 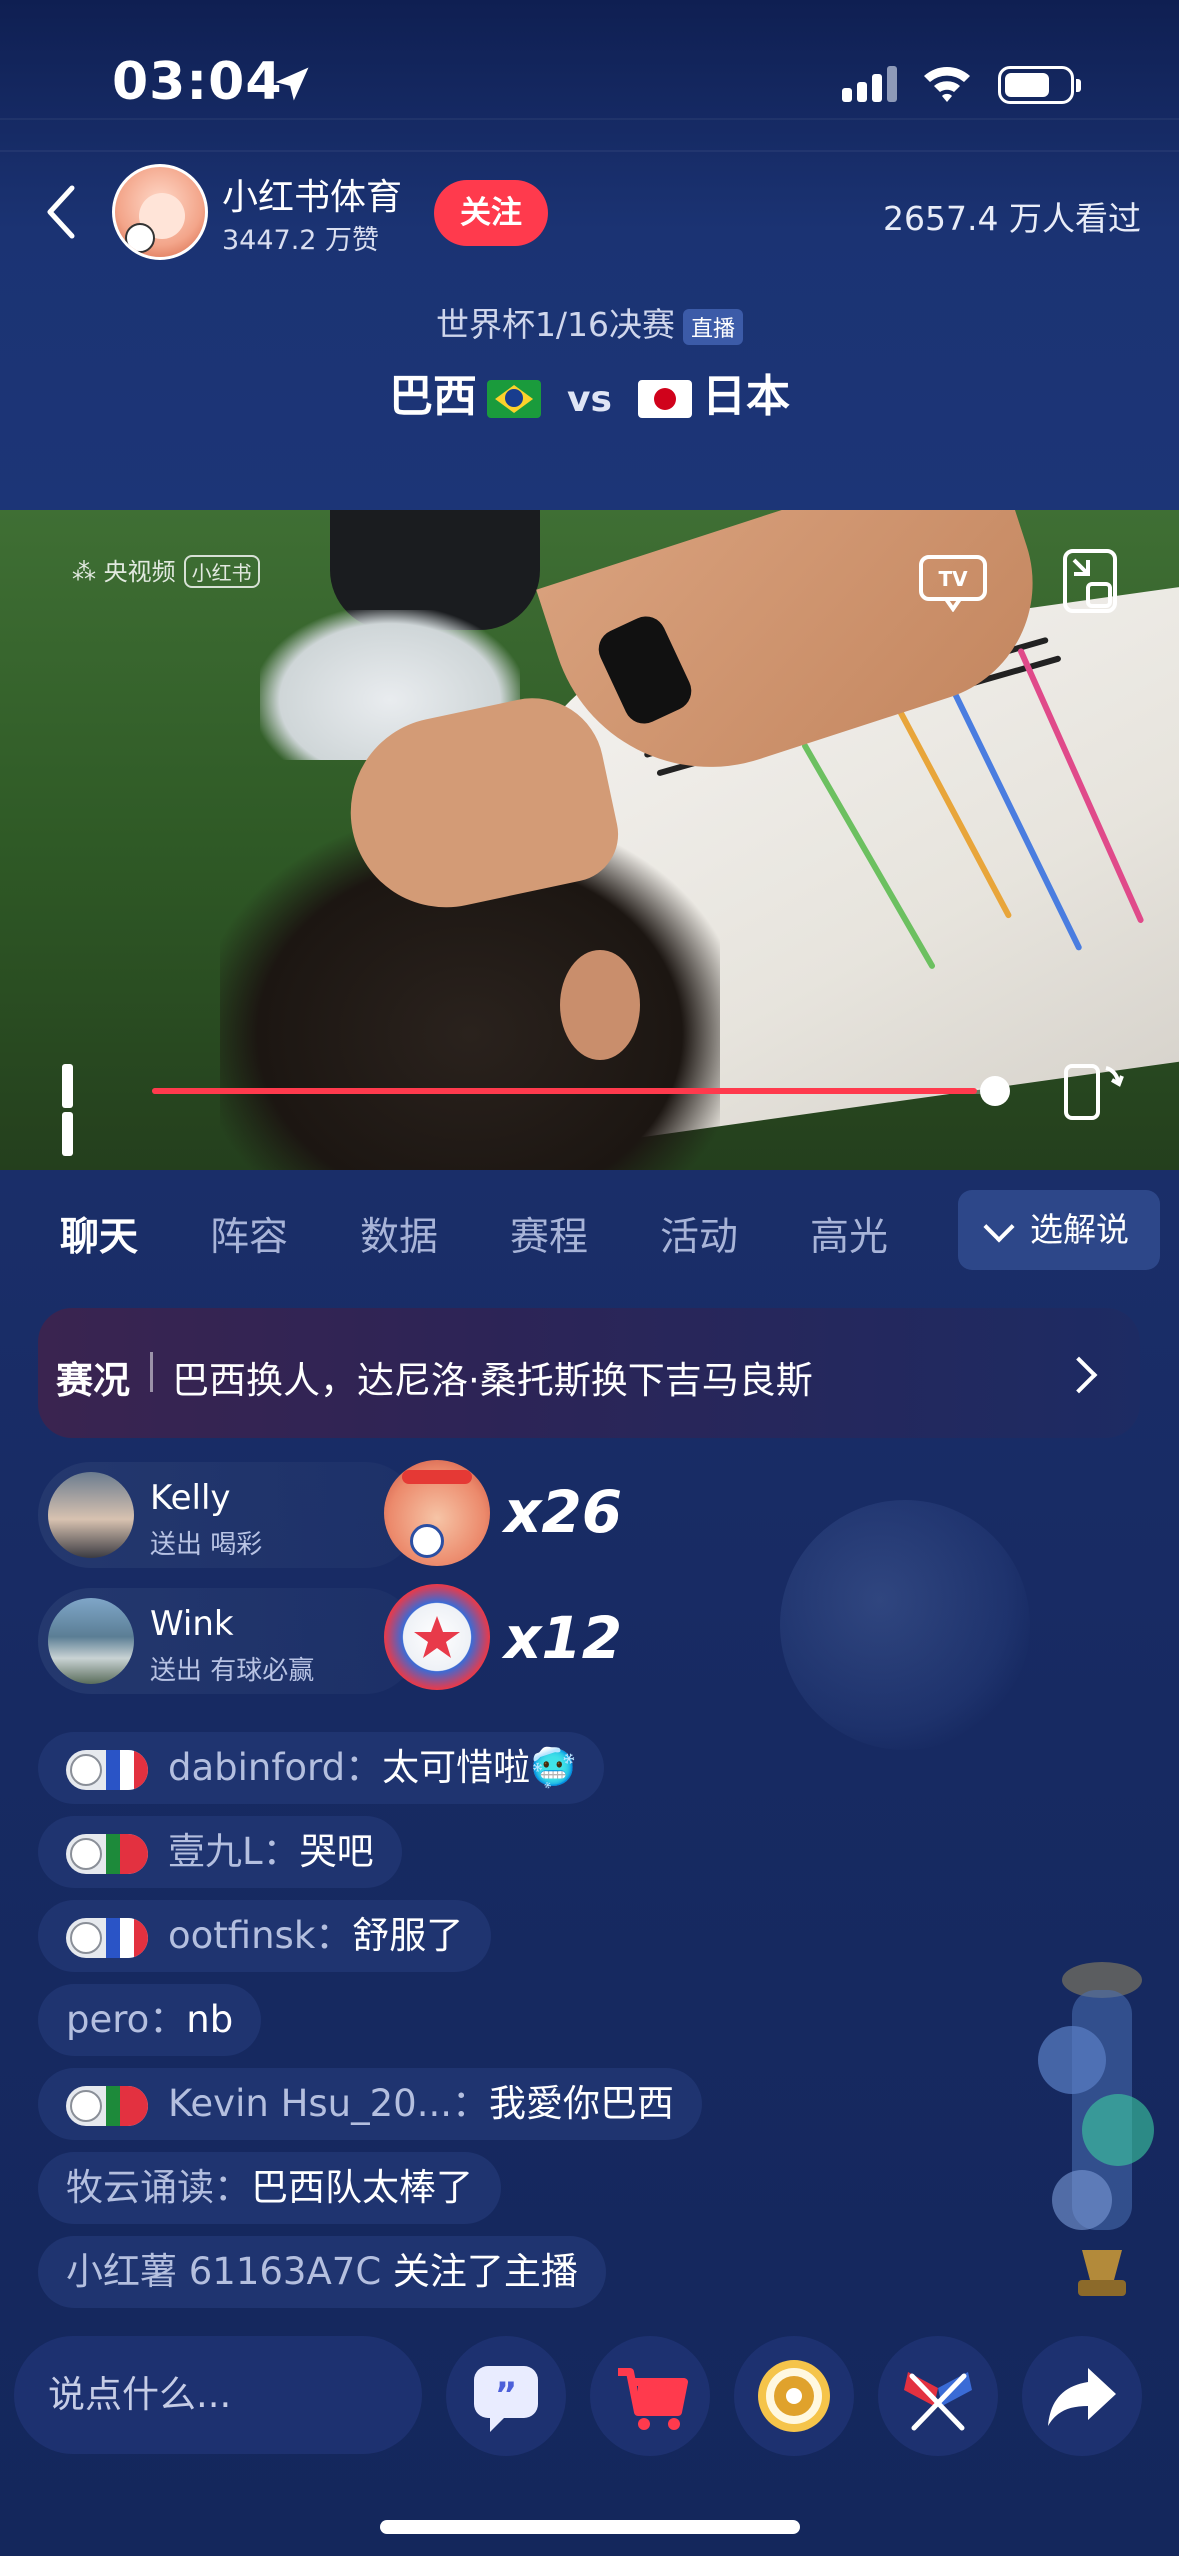 What do you see at coordinates (408, 1935) in the screenshot?
I see `chat-text: 舒服了` at bounding box center [408, 1935].